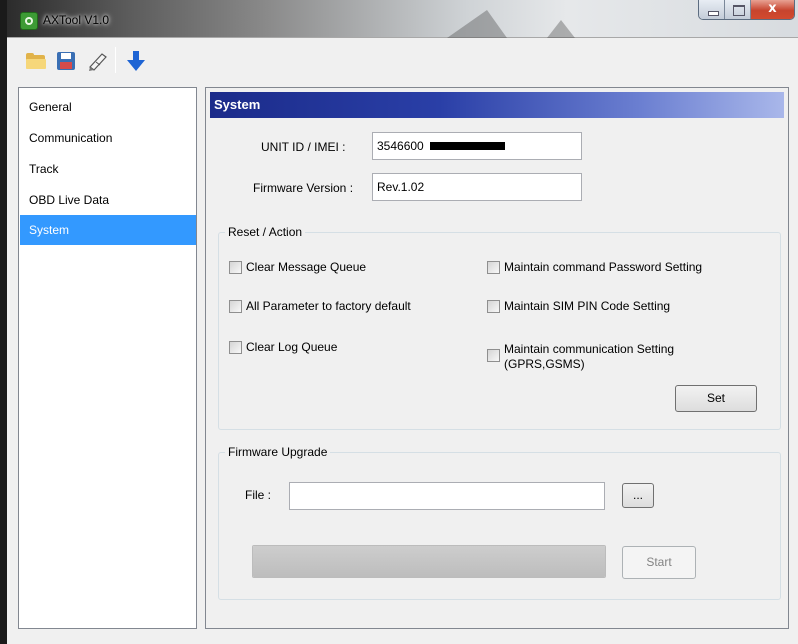 The width and height of the screenshot is (798, 644). I want to click on open-folder-icon, so click(36, 61).